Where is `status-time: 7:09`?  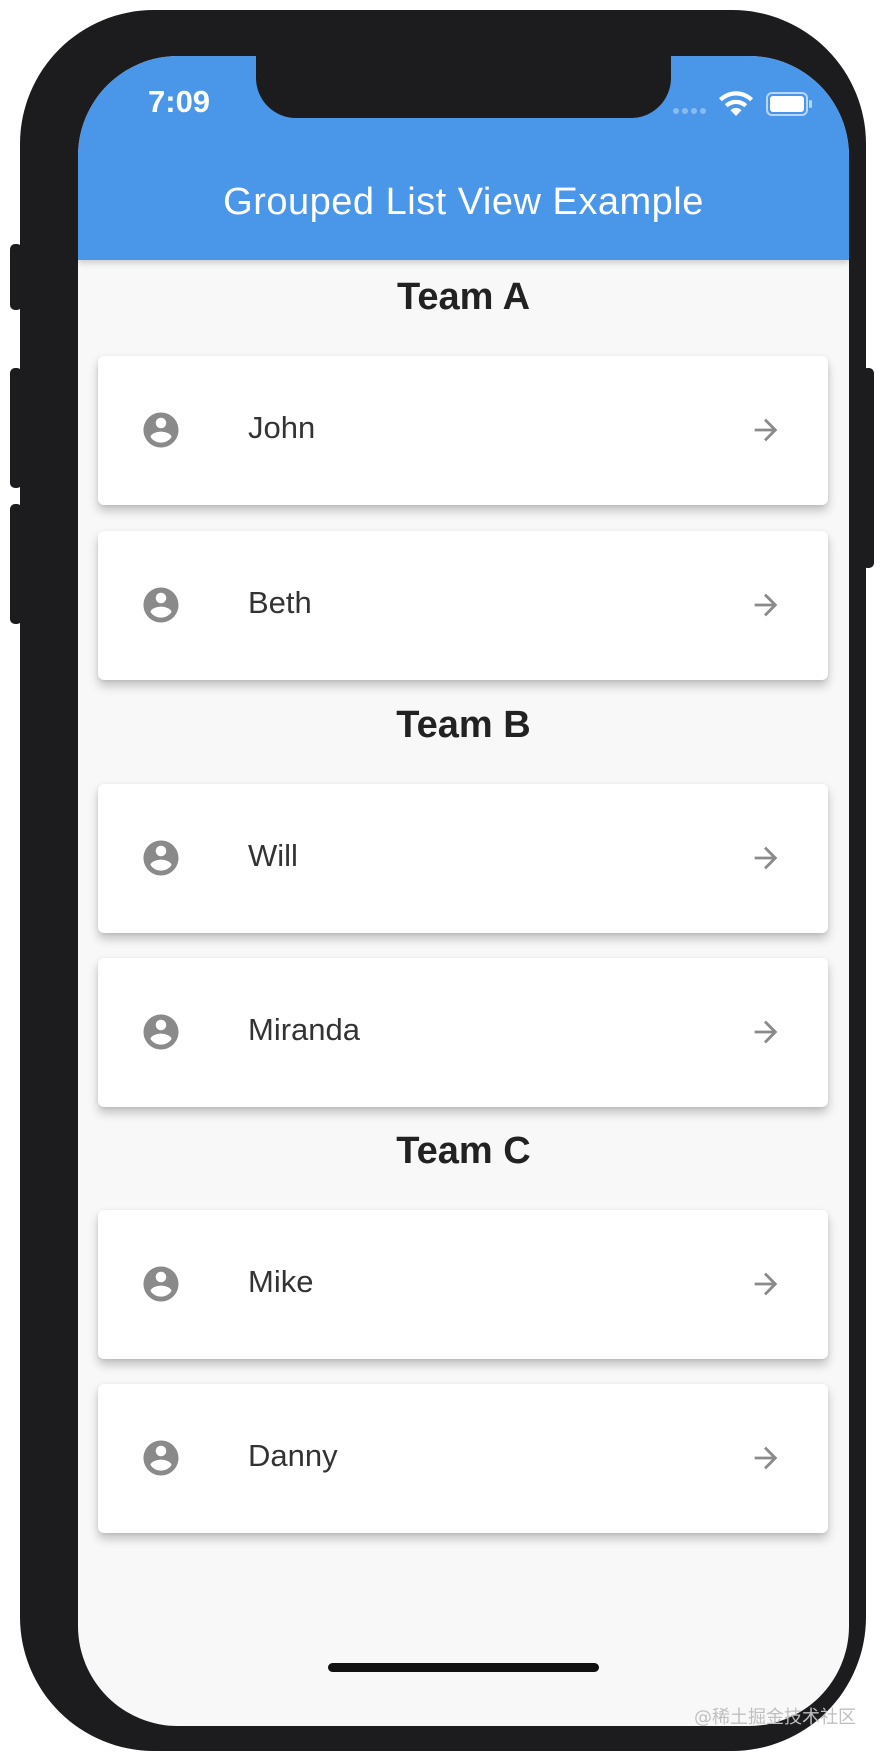
status-time: 7:09 is located at coordinates (179, 101).